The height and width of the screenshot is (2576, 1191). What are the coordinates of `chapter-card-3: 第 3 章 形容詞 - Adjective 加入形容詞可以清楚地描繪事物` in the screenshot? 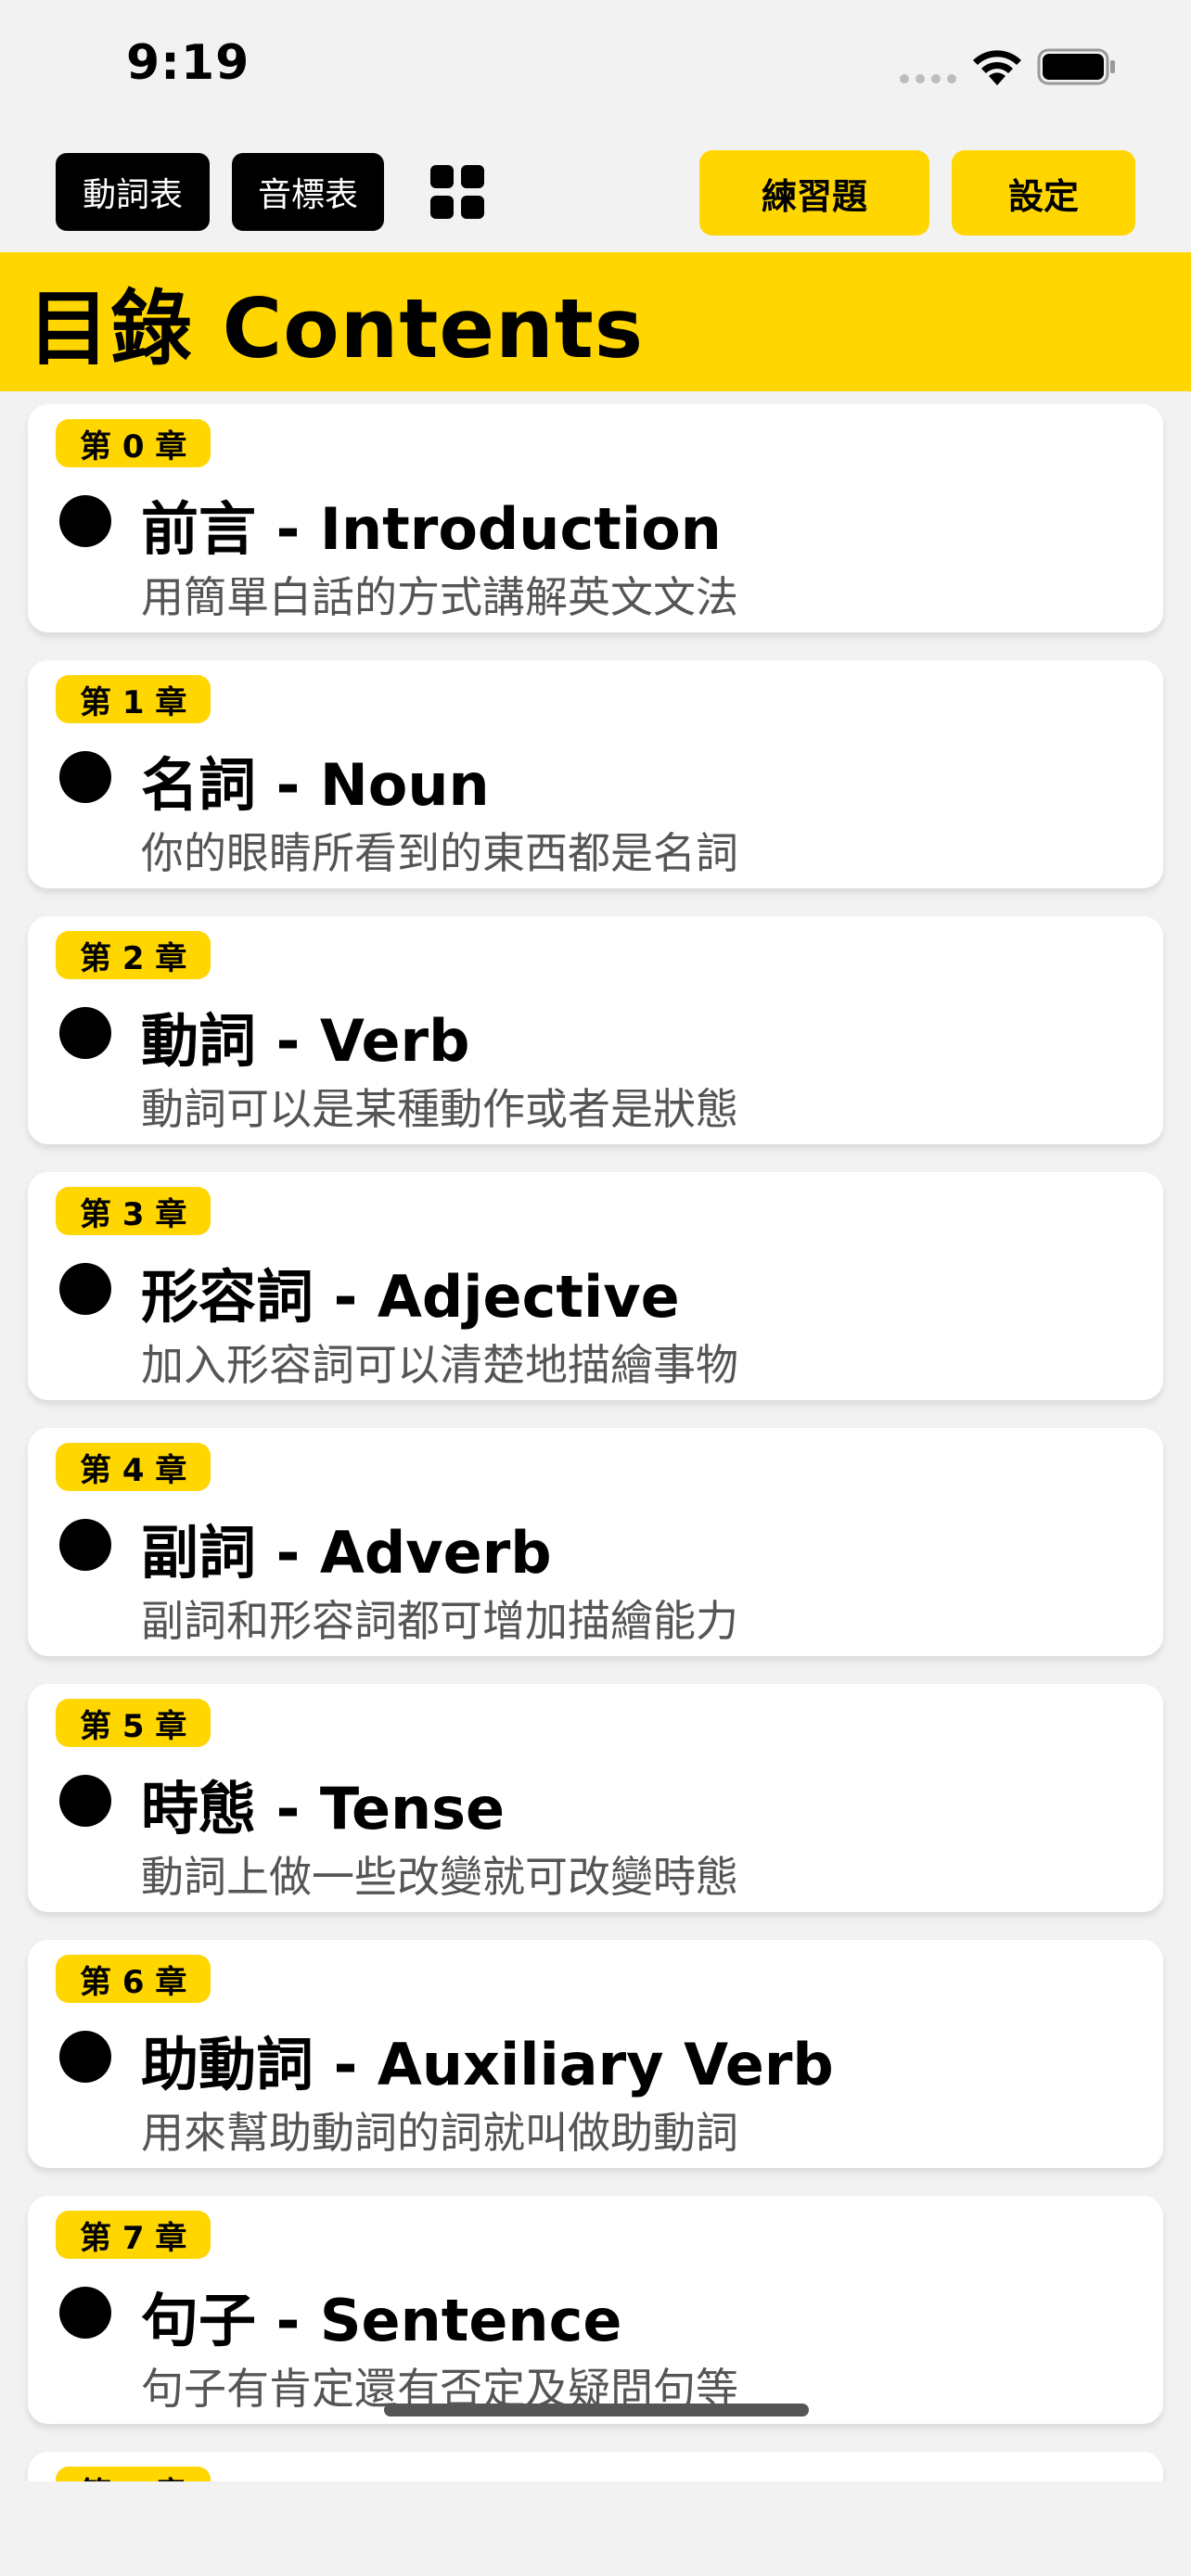 It's located at (595, 1286).